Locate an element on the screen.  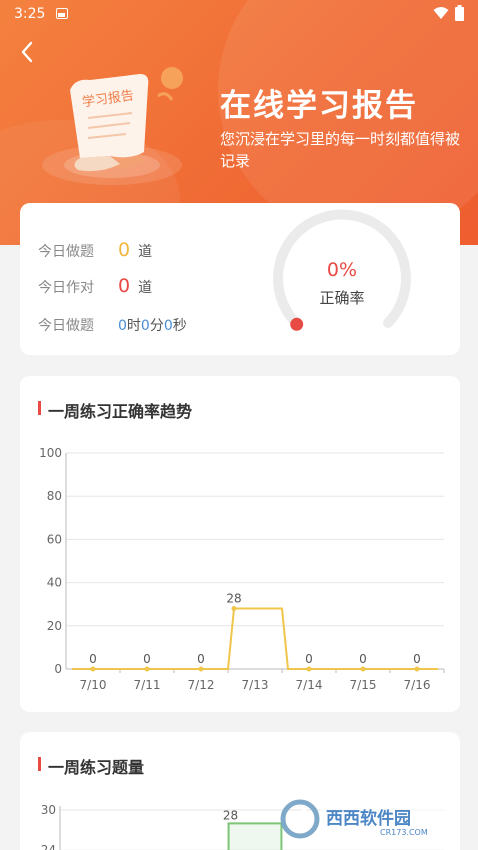
y-tick-label: 80 is located at coordinates (54, 496).